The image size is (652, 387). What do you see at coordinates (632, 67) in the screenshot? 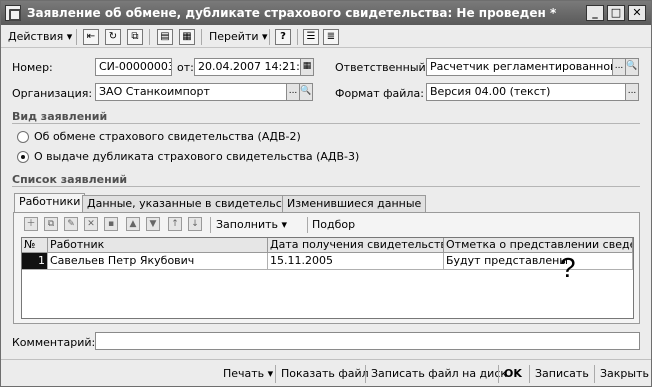
I see `responsible-open-icon: 🔍` at bounding box center [632, 67].